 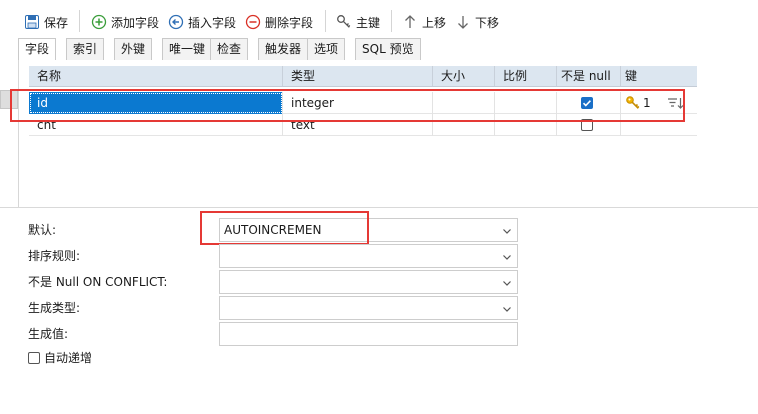 What do you see at coordinates (368, 308) in the screenshot?
I see `generated-type-combo` at bounding box center [368, 308].